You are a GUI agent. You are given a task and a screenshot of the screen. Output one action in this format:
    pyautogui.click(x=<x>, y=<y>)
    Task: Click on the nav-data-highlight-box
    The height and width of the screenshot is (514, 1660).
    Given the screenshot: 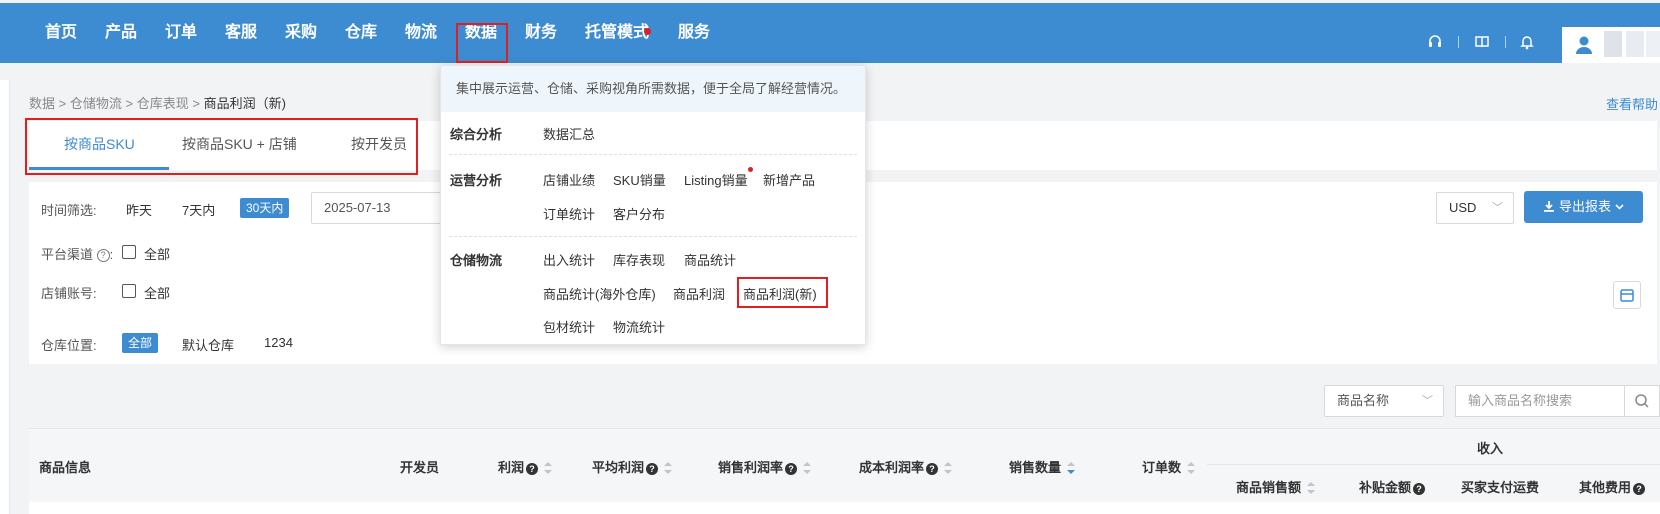 What is the action you would take?
    pyautogui.click(x=482, y=43)
    